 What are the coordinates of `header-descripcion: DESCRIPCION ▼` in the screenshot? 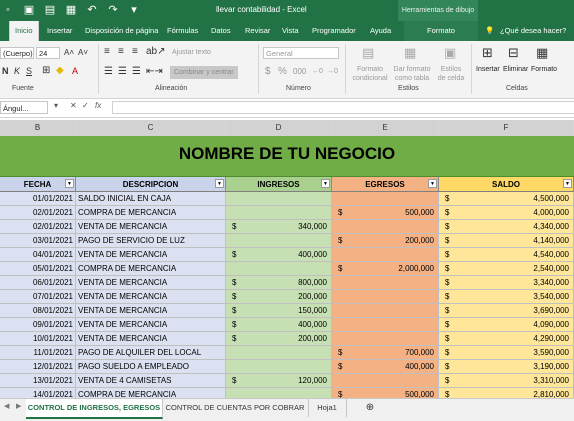 It's located at (151, 184).